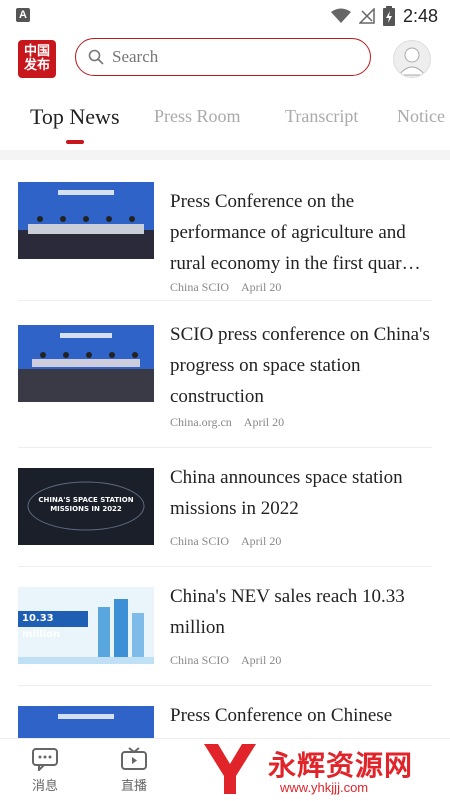 The width and height of the screenshot is (450, 801). What do you see at coordinates (133, 786) in the screenshot?
I see `nav-label: 直播` at bounding box center [133, 786].